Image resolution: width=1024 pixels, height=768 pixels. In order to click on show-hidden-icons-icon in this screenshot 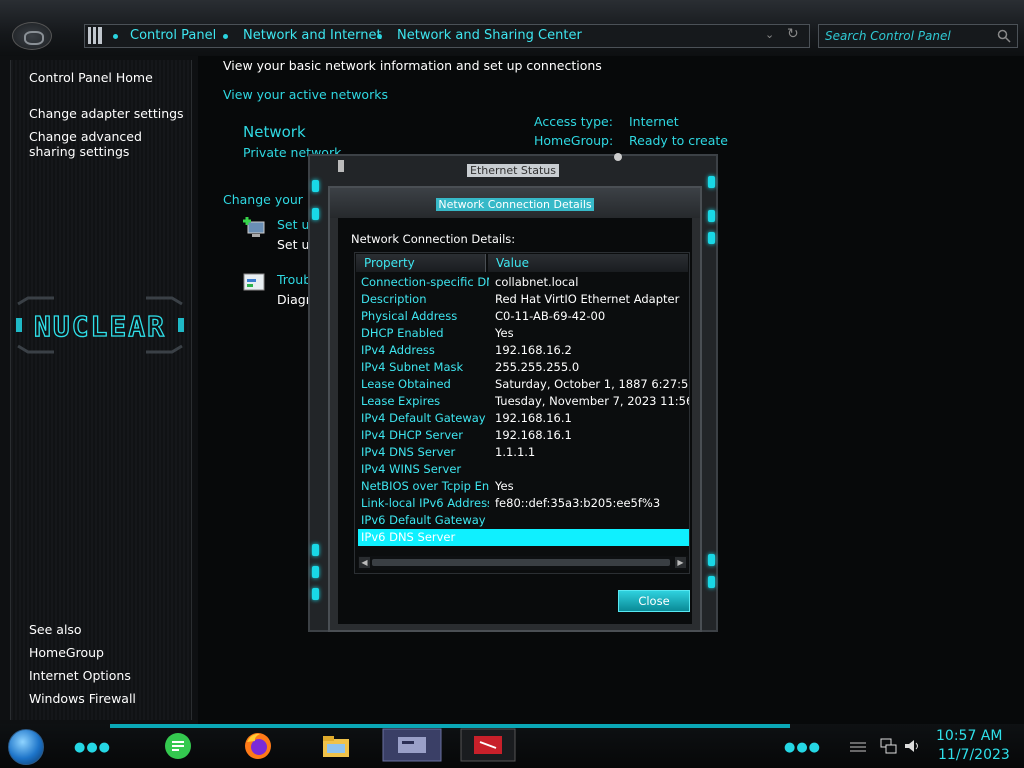, I will do `click(858, 746)`.